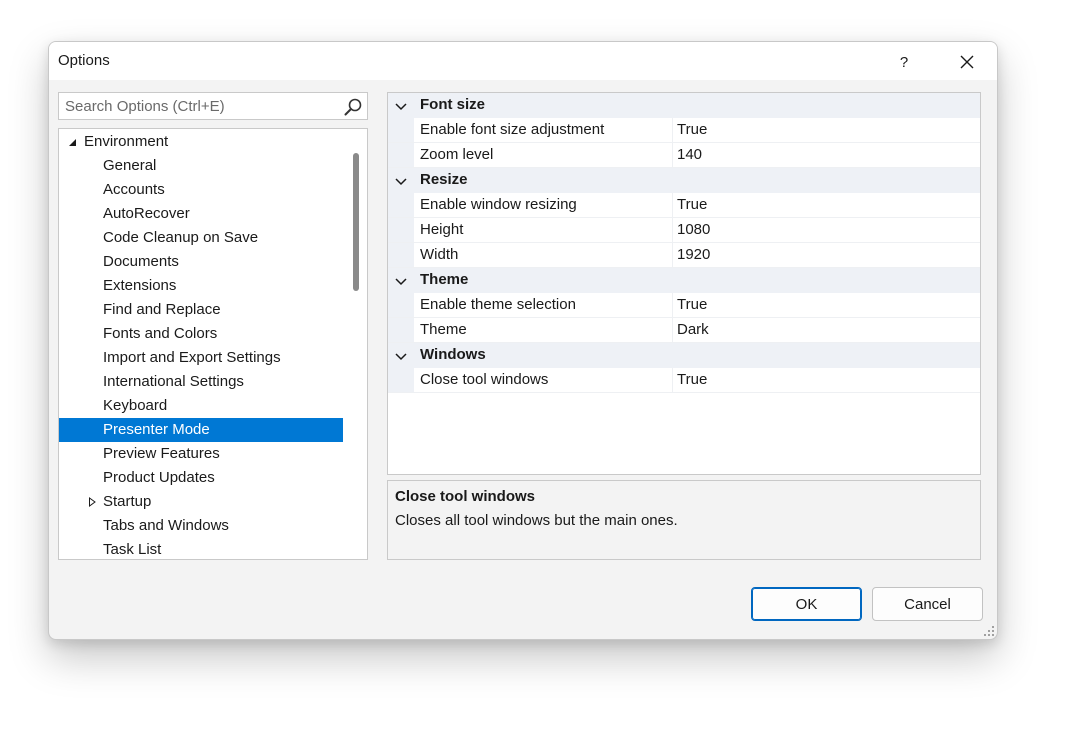 The width and height of the screenshot is (1065, 750). I want to click on tree-item: Import and Export Settings, so click(201, 358).